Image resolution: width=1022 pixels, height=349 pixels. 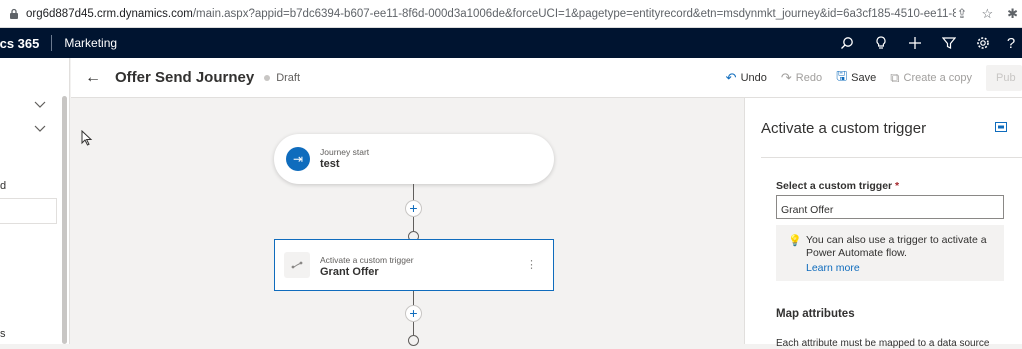 I want to click on publish-button: Pub, so click(x=1004, y=78).